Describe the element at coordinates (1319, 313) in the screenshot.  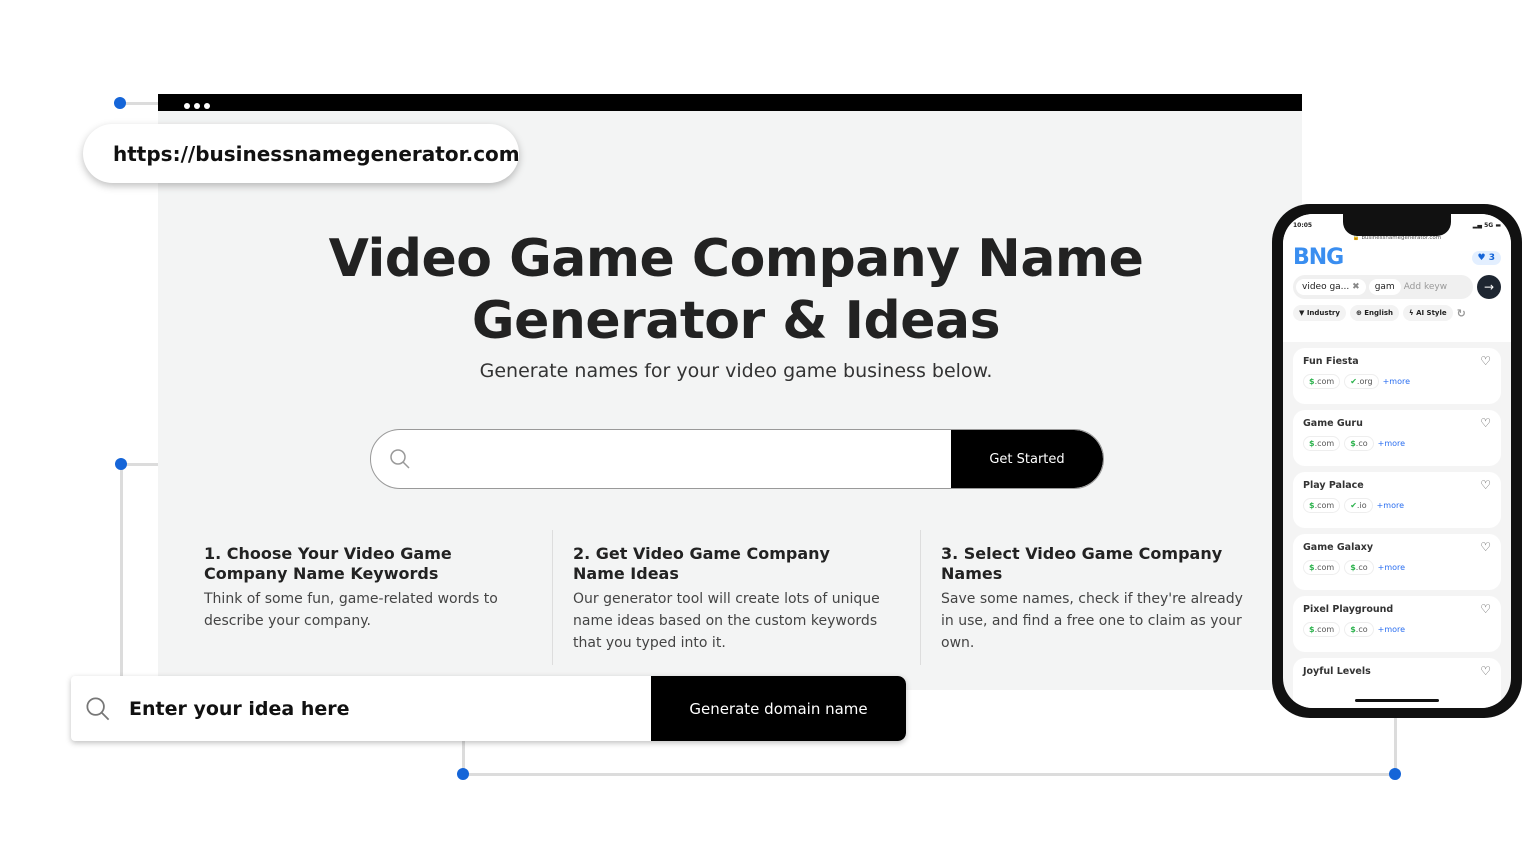
I see `filter-industry: ▼ Industry` at that location.